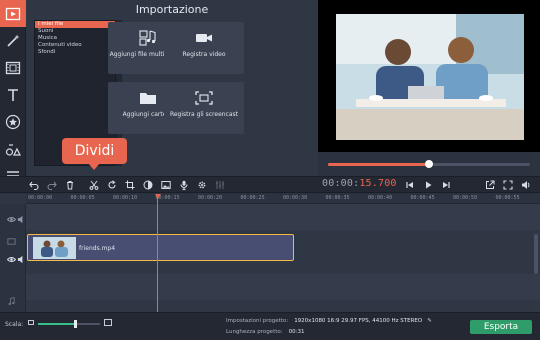 The image size is (540, 340). Describe the element at coordinates (254, 332) in the screenshot. I see `project-length-label: Lunghezza progetto:` at that location.